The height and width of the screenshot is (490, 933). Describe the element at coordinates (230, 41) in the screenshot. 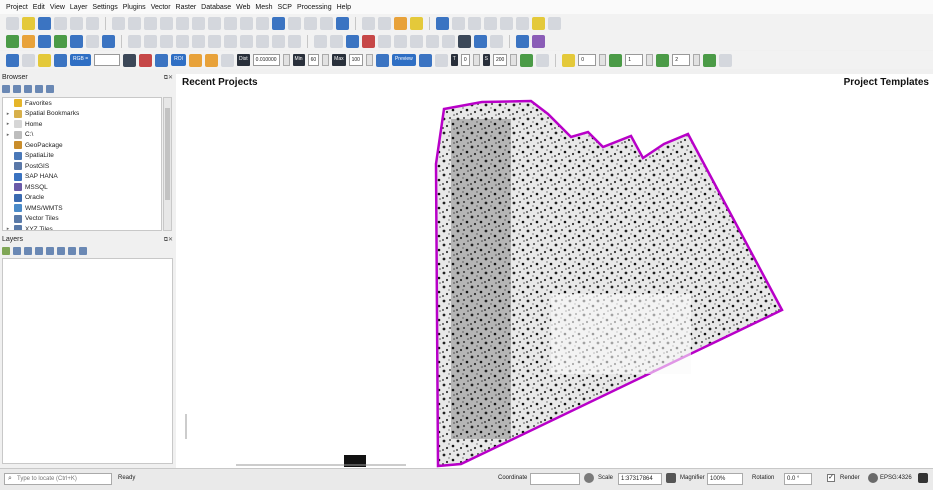

I see `cut-features-icon` at that location.